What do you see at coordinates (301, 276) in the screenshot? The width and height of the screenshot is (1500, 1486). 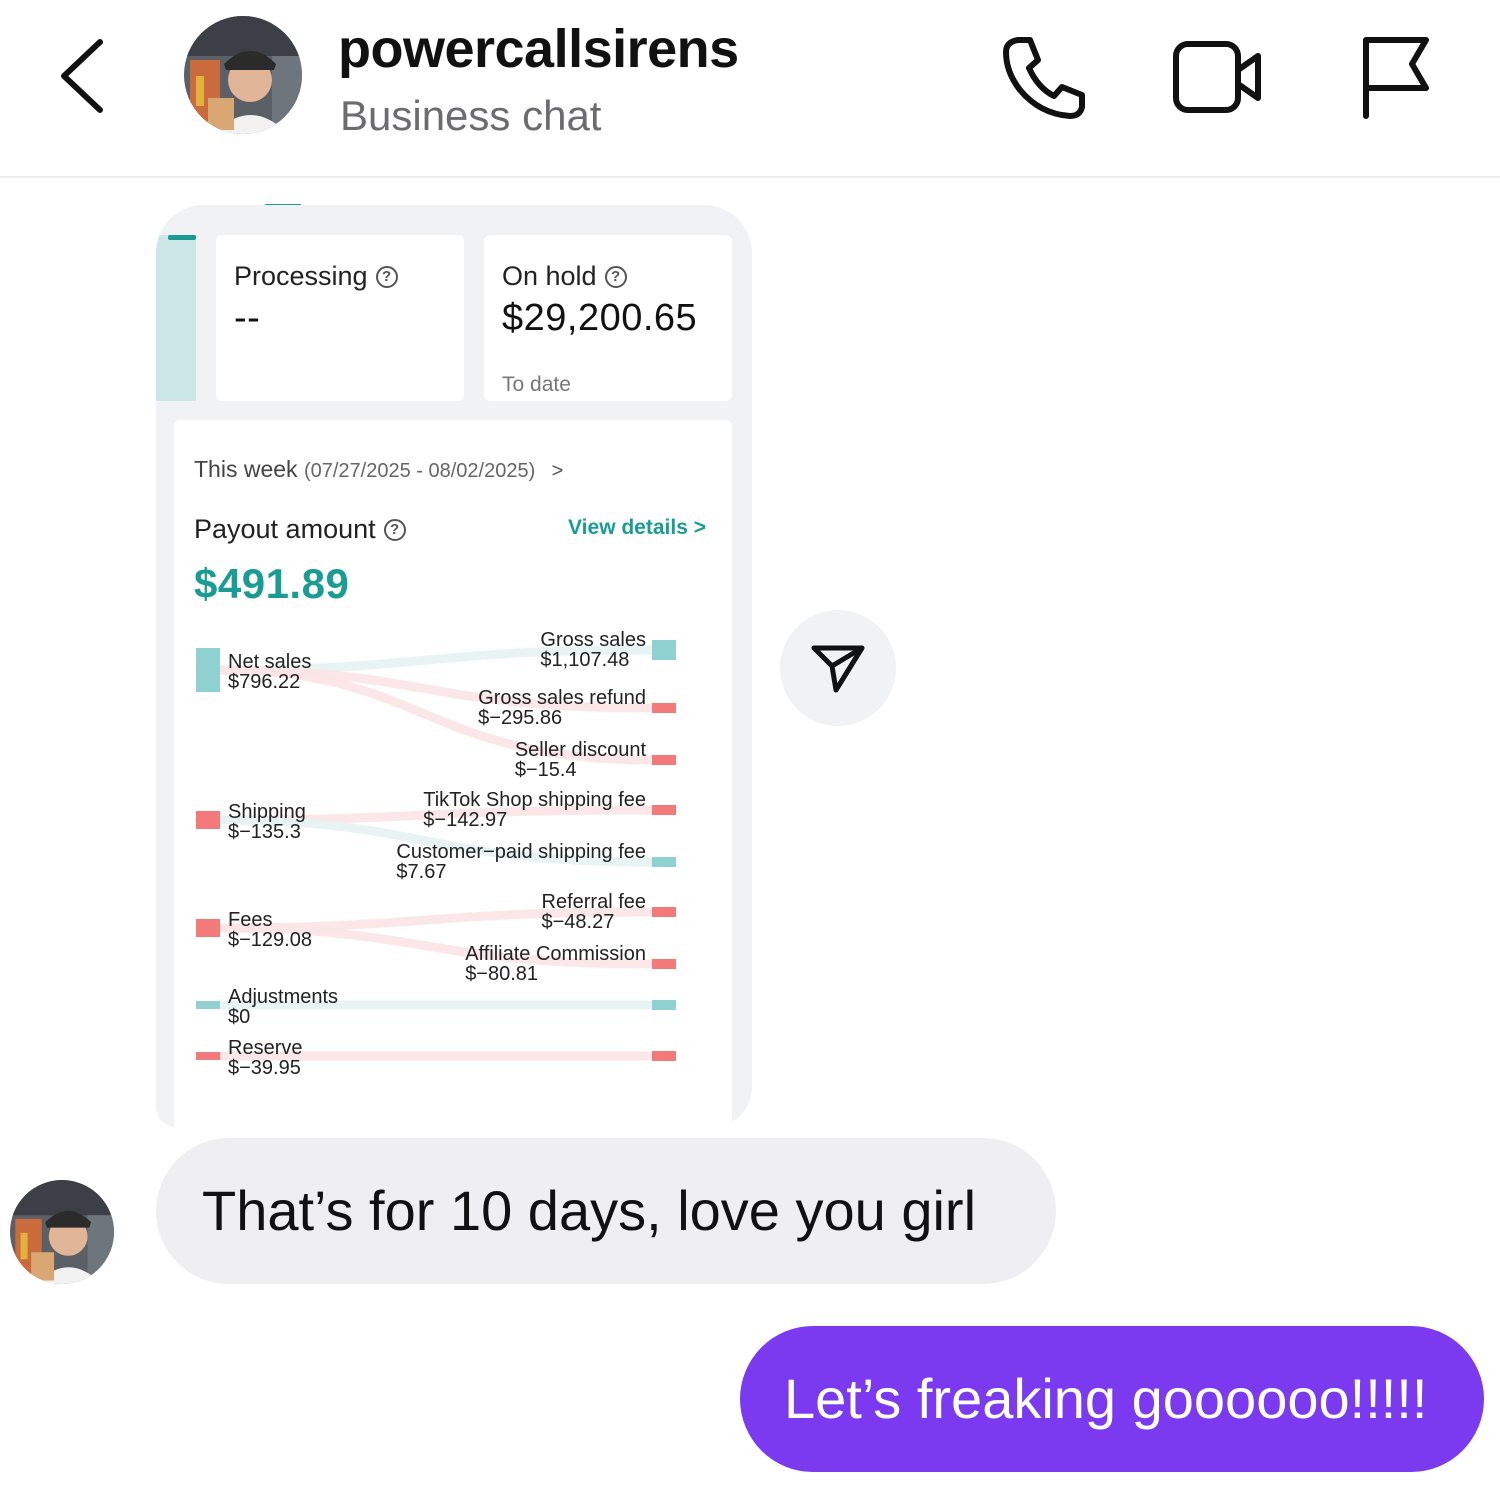 I see `processing-label: Processing` at bounding box center [301, 276].